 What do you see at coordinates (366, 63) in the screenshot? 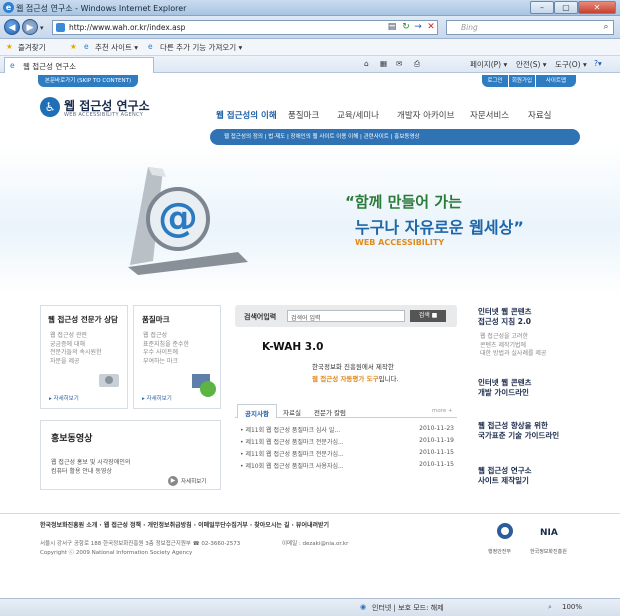
I see `home-icon: ⌂` at bounding box center [366, 63].